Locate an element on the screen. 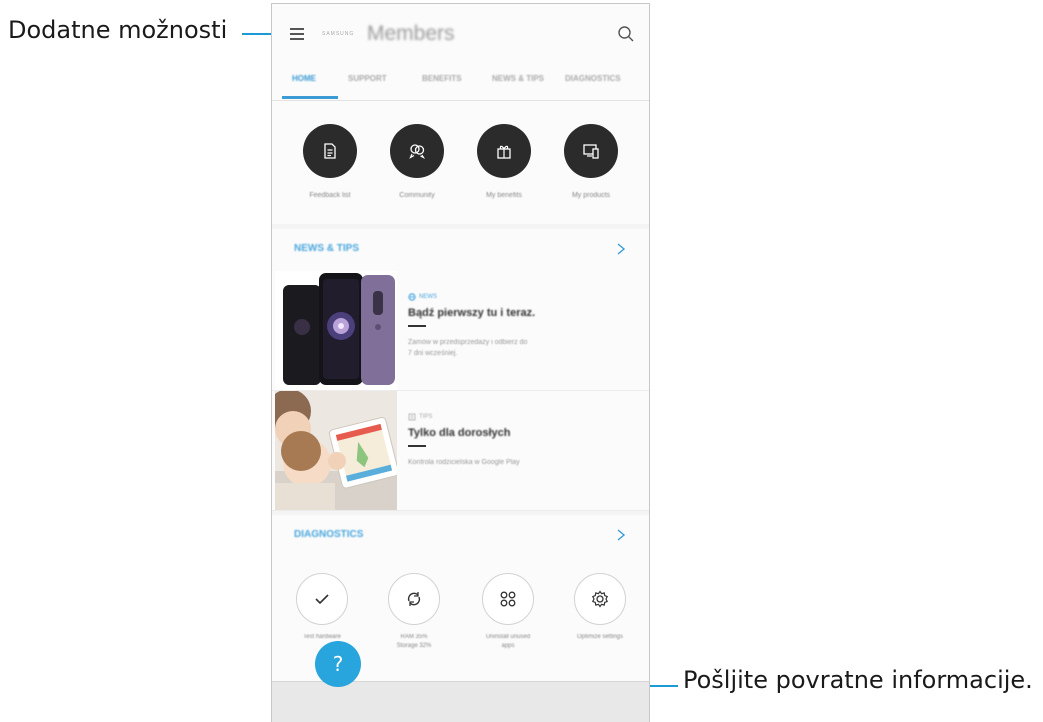  diagnostic-label-line: Optimize settings is located at coordinates (600, 637).